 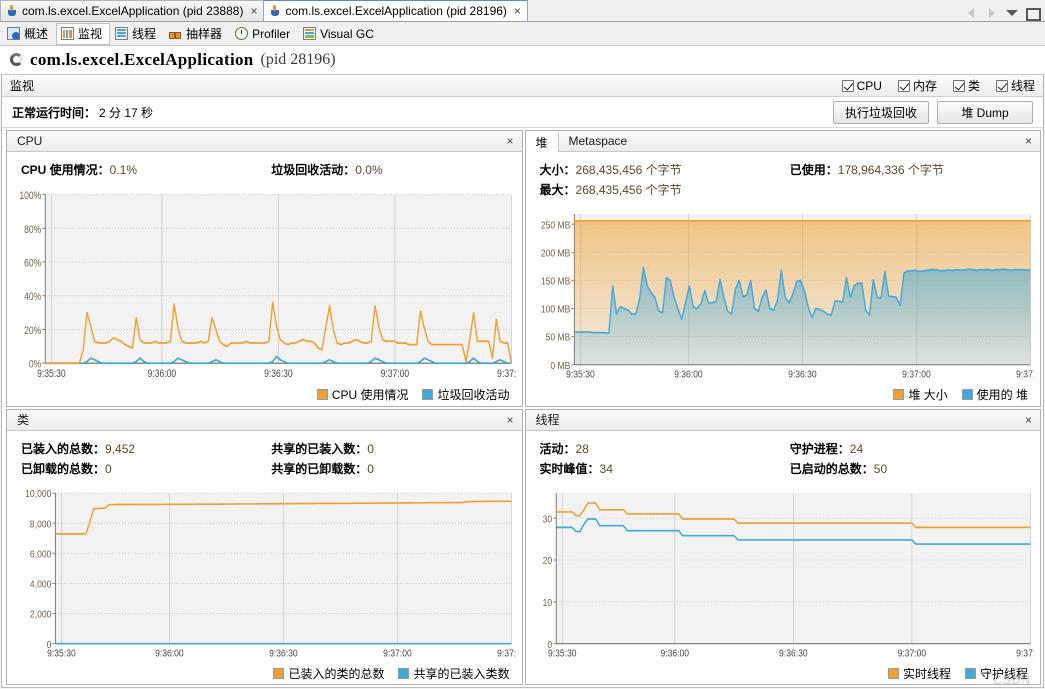 I want to click on tab-profiler: Profiler, so click(x=264, y=34).